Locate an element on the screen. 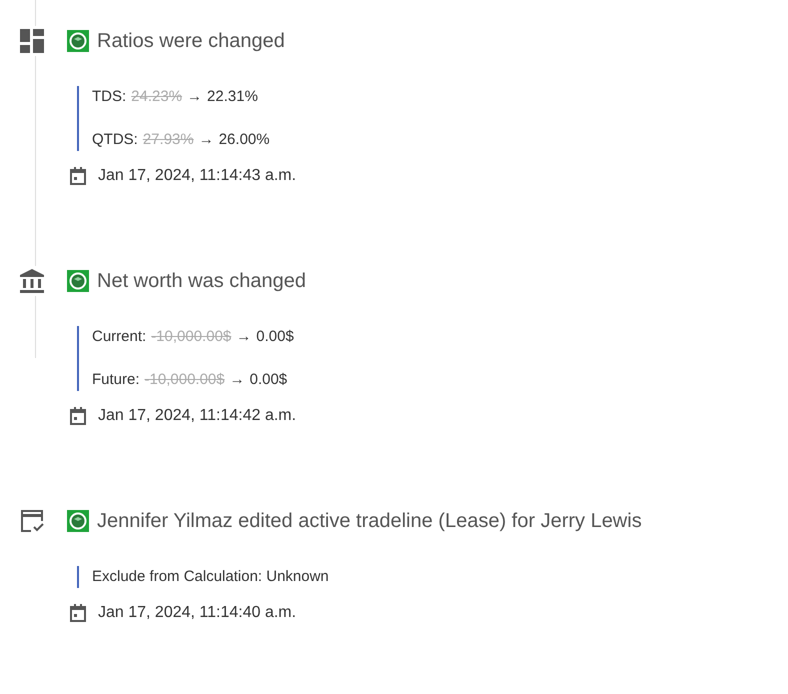 The width and height of the screenshot is (788, 694). timestamp: Jan 17, 2024, 11:14:40 a.m. is located at coordinates (197, 613).